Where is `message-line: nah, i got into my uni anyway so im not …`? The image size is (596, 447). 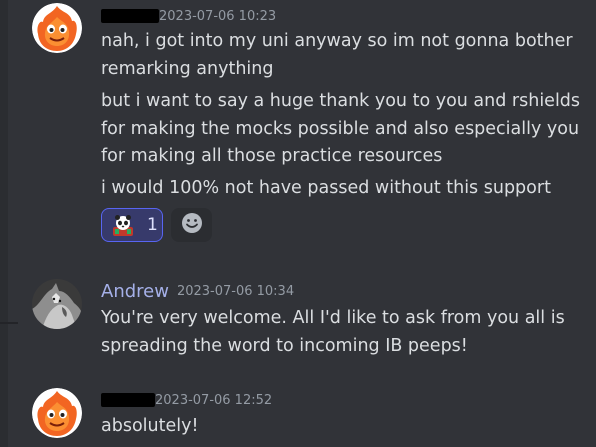
message-line: nah, i got into my uni anyway so im not … is located at coordinates (337, 41).